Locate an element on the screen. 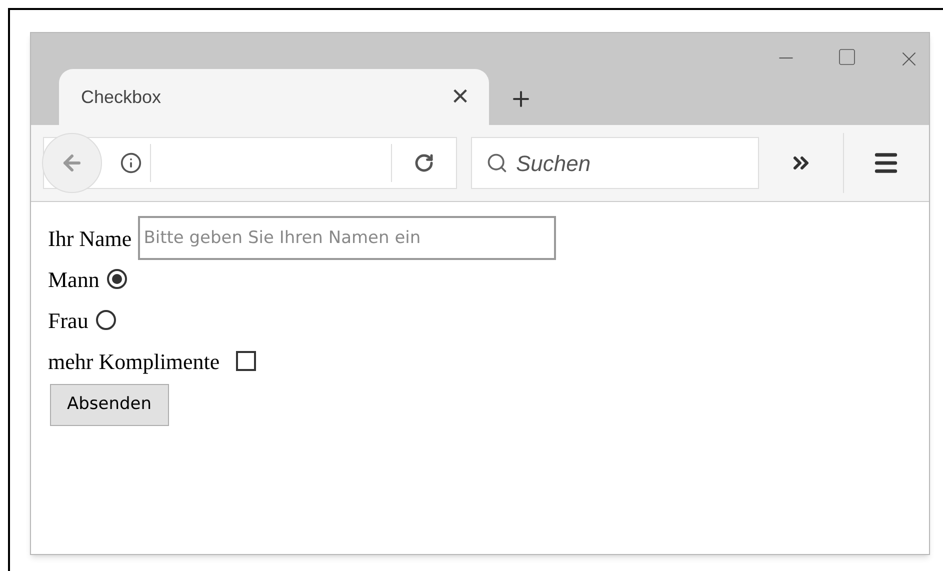 This screenshot has width=943, height=571. field-label: mehr Komplimente is located at coordinates (134, 362).